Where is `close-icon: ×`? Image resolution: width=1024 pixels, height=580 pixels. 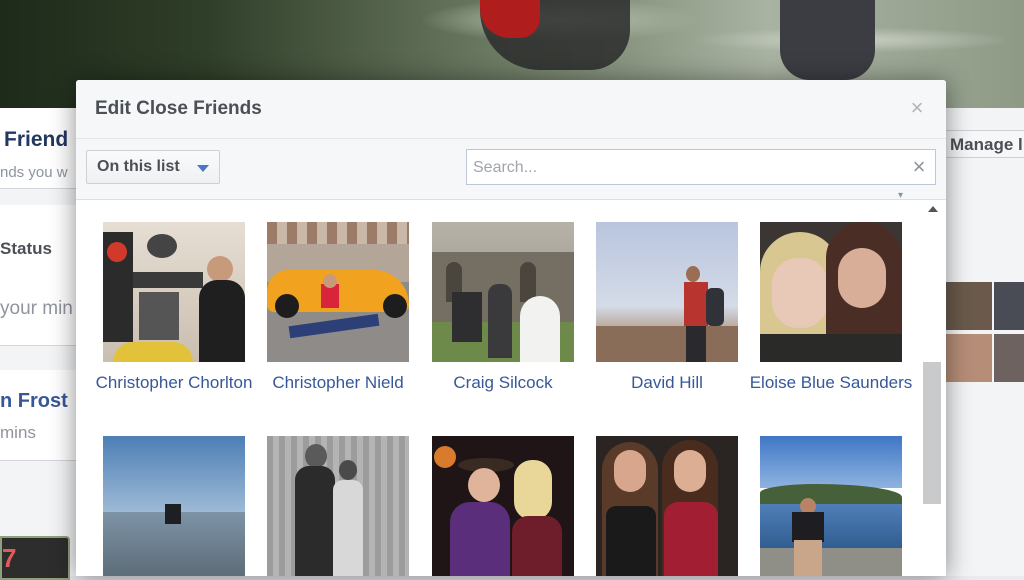
close-icon: × is located at coordinates (917, 108).